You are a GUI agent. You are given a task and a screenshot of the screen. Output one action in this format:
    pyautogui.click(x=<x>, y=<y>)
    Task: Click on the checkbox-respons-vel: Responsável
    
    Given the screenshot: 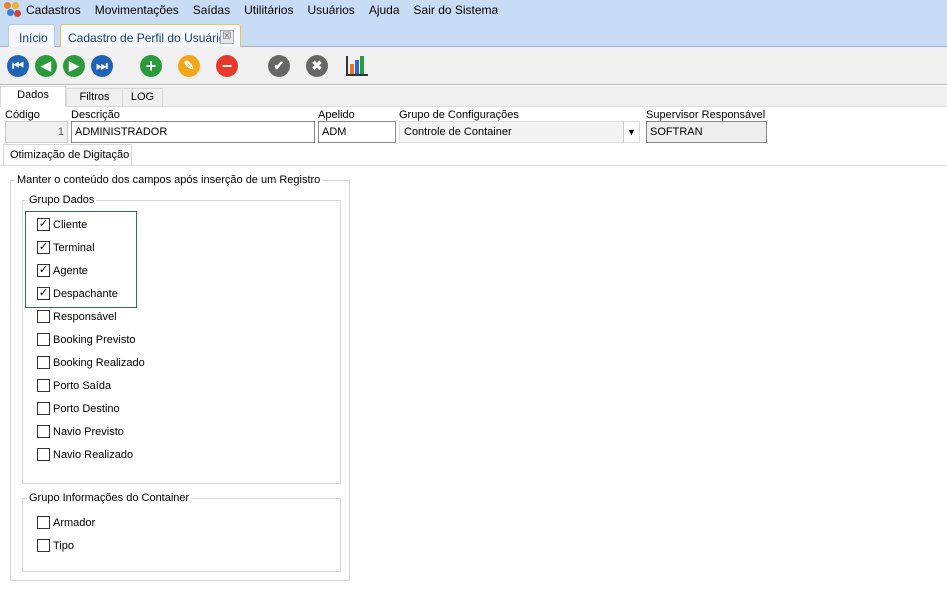 What is the action you would take?
    pyautogui.click(x=77, y=316)
    